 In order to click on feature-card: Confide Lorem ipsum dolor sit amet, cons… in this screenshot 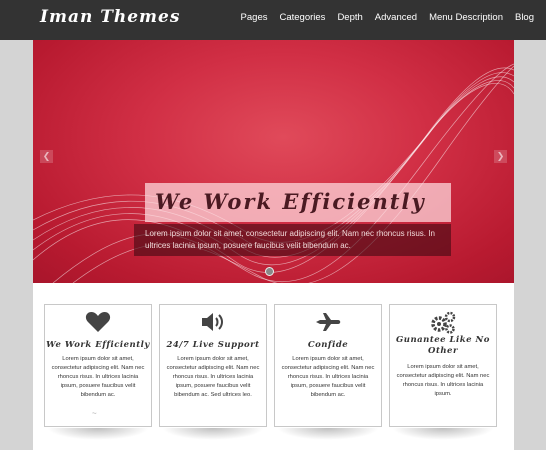, I will do `click(328, 372)`.